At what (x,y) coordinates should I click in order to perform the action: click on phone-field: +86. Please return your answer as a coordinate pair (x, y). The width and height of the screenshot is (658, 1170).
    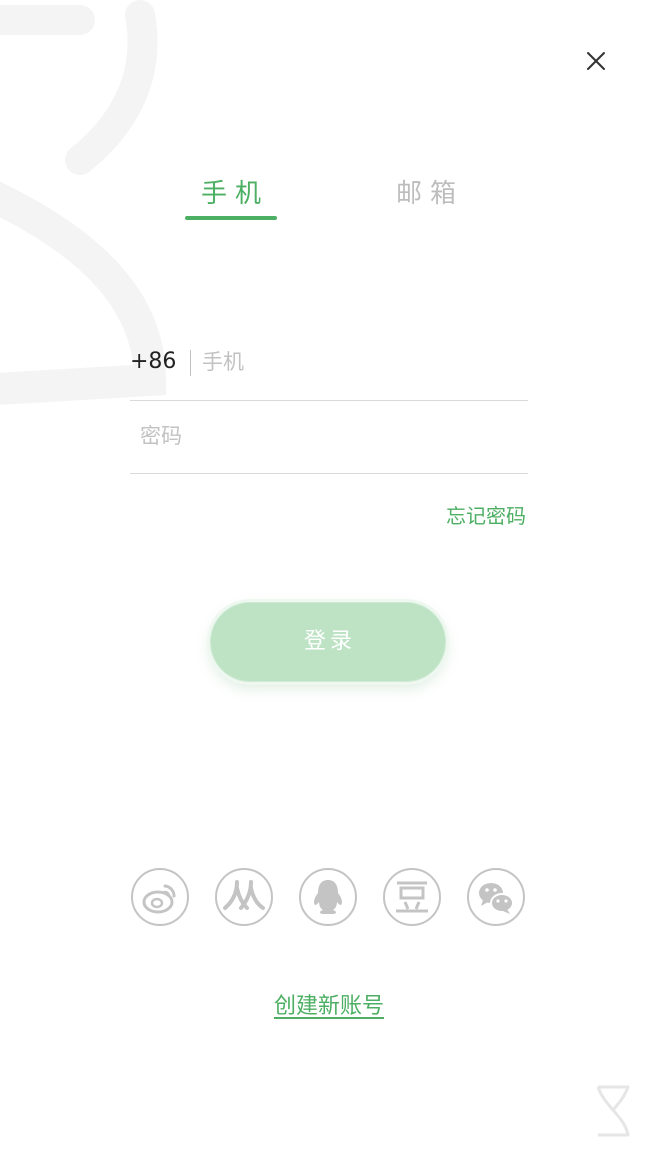
    Looking at the image, I should click on (329, 364).